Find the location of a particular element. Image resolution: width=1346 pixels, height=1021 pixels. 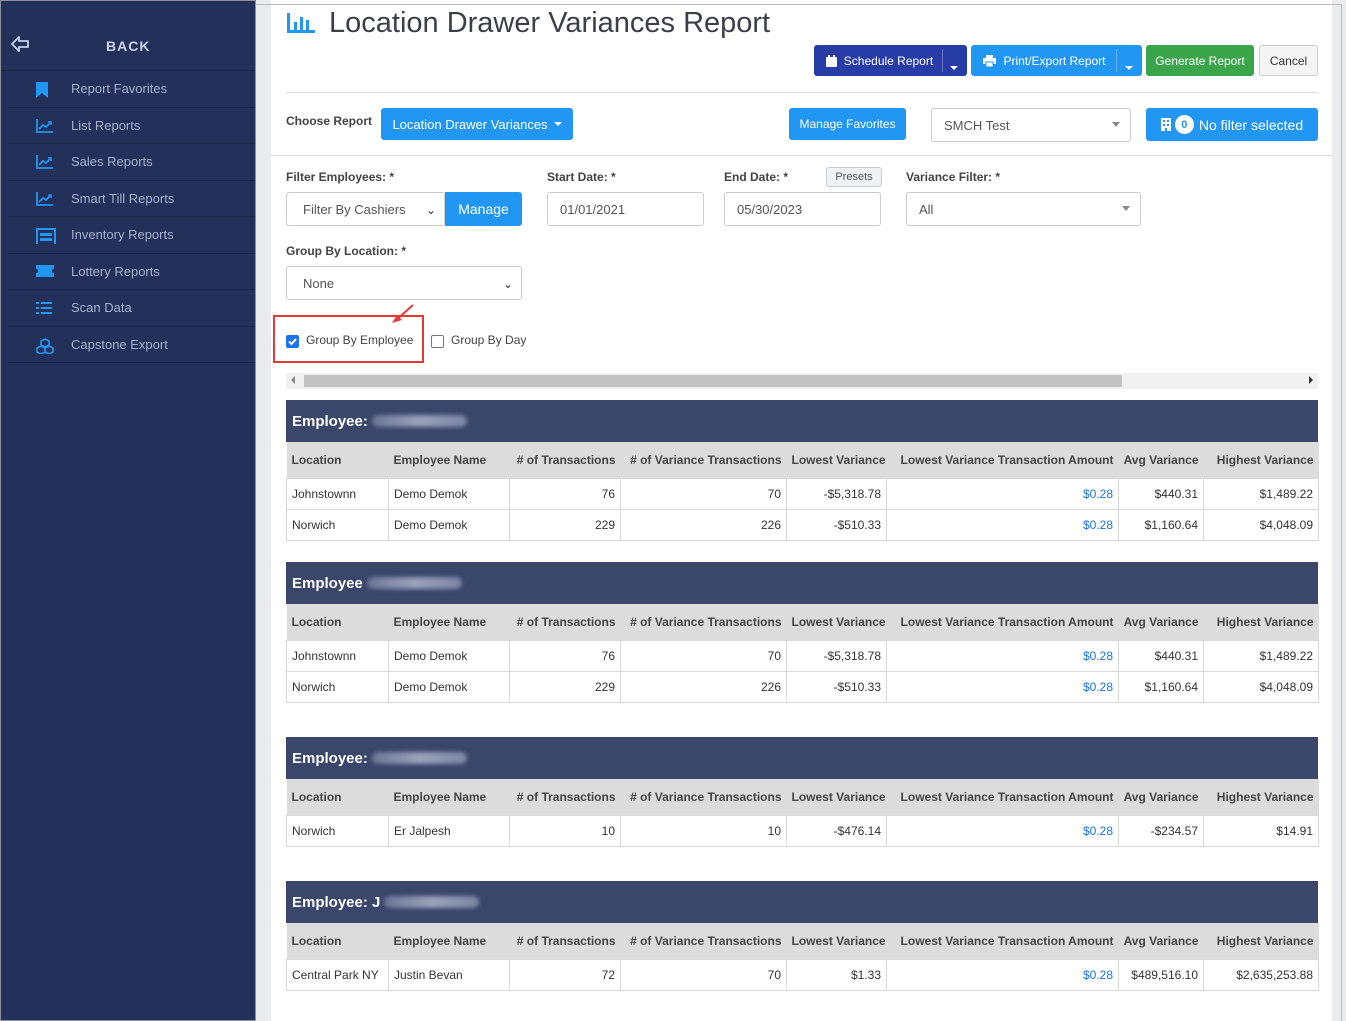

list-icon is located at coordinates (45, 309).